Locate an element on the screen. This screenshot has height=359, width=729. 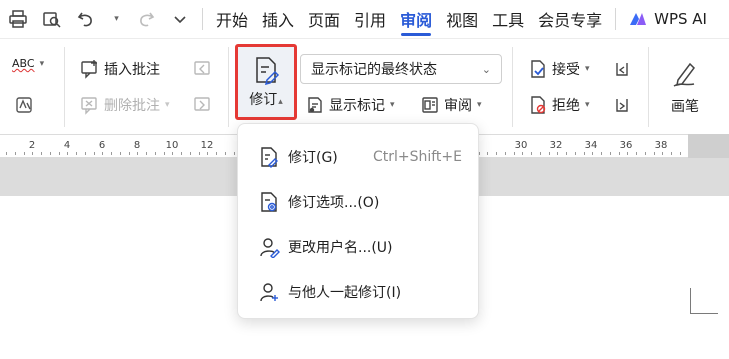
next-change-icon is located at coordinates (622, 105).